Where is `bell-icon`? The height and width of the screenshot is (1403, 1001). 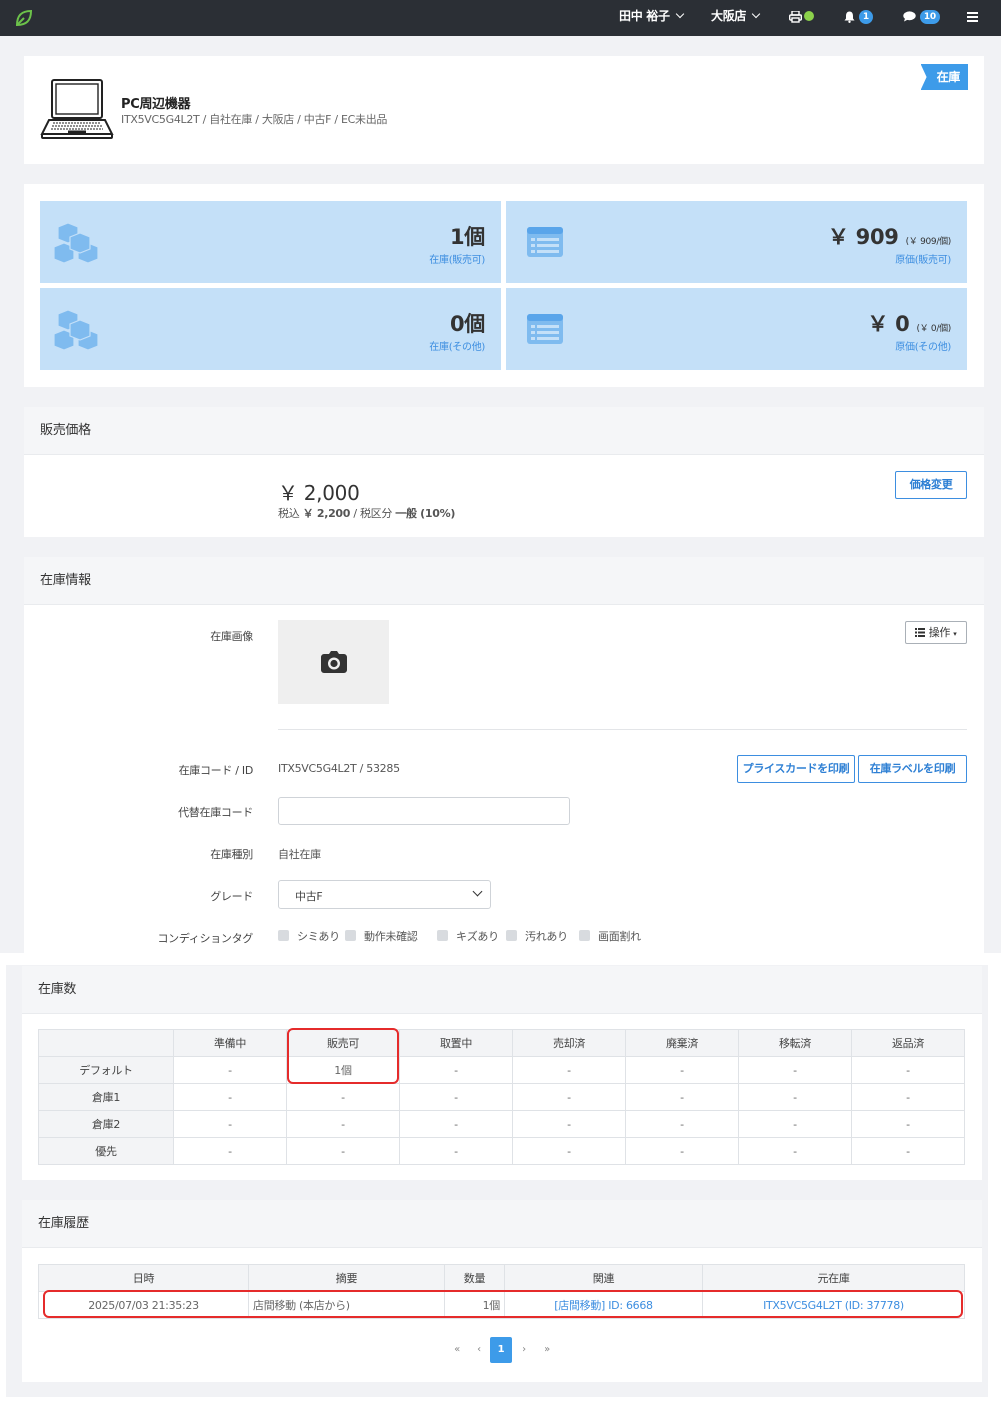 bell-icon is located at coordinates (849, 17).